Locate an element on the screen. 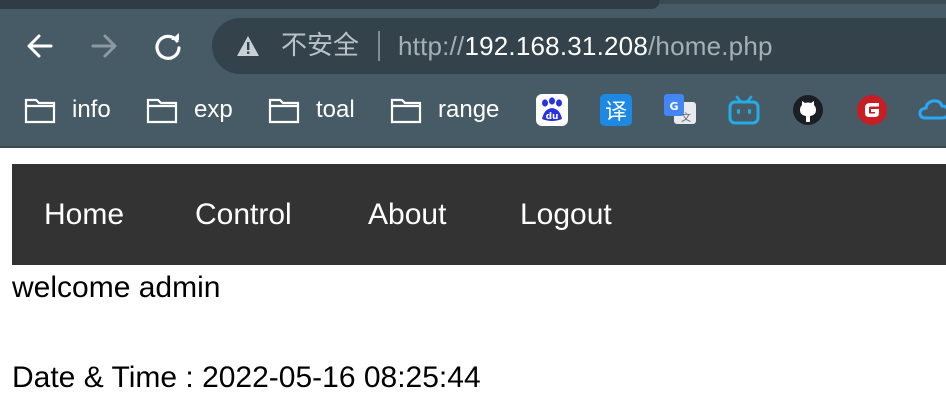  bookmark-label: toal is located at coordinates (335, 109).